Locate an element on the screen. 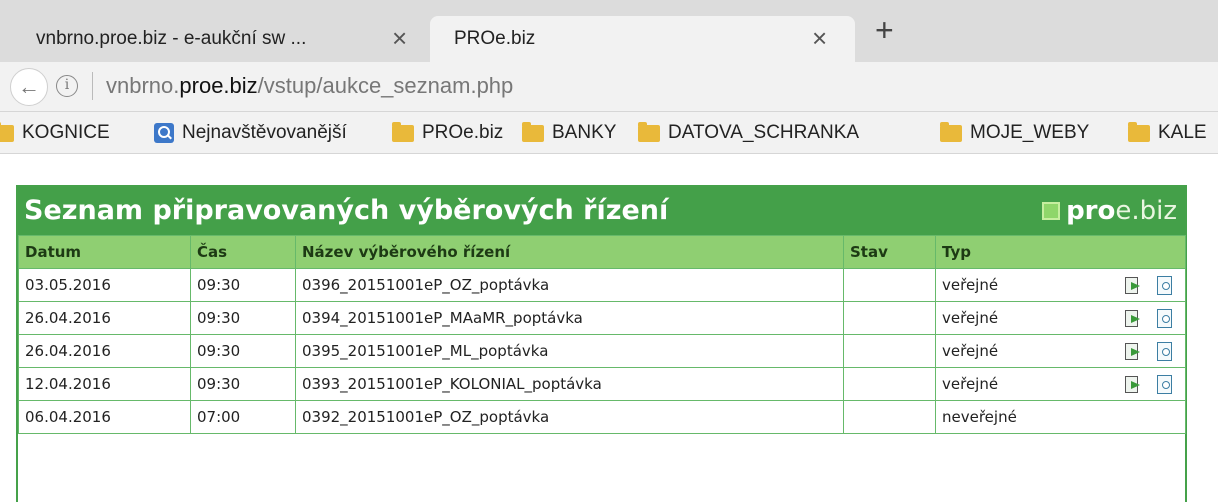 The width and height of the screenshot is (1218, 502). browser-tab-1: vnbrno.proe.biz - e-aukční sw ... × is located at coordinates (215, 39).